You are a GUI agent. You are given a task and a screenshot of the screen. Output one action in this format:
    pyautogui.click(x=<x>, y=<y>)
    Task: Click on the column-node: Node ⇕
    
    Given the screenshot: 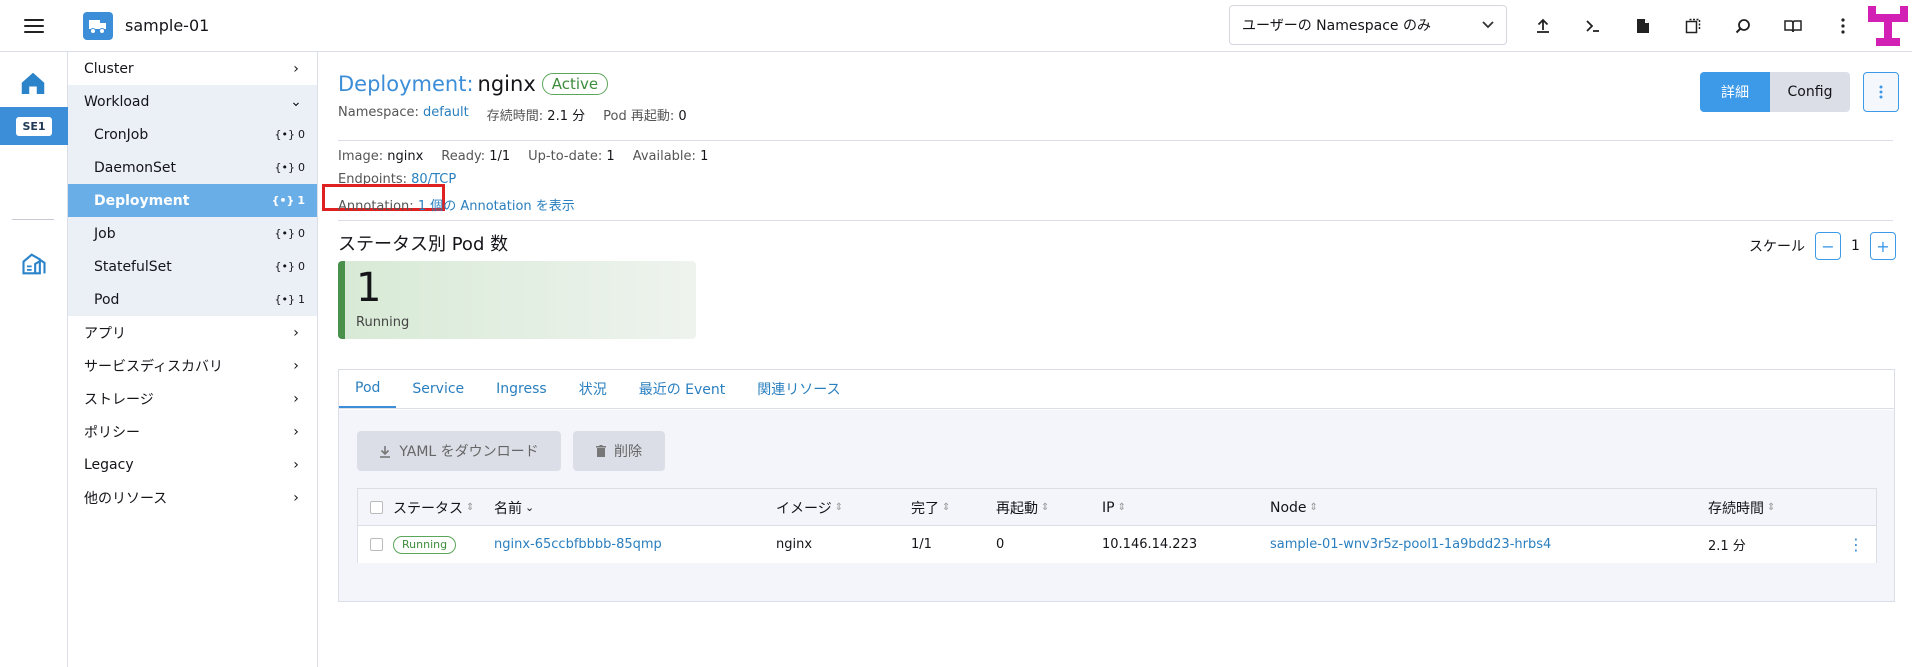 What is the action you would take?
    pyautogui.click(x=1294, y=507)
    